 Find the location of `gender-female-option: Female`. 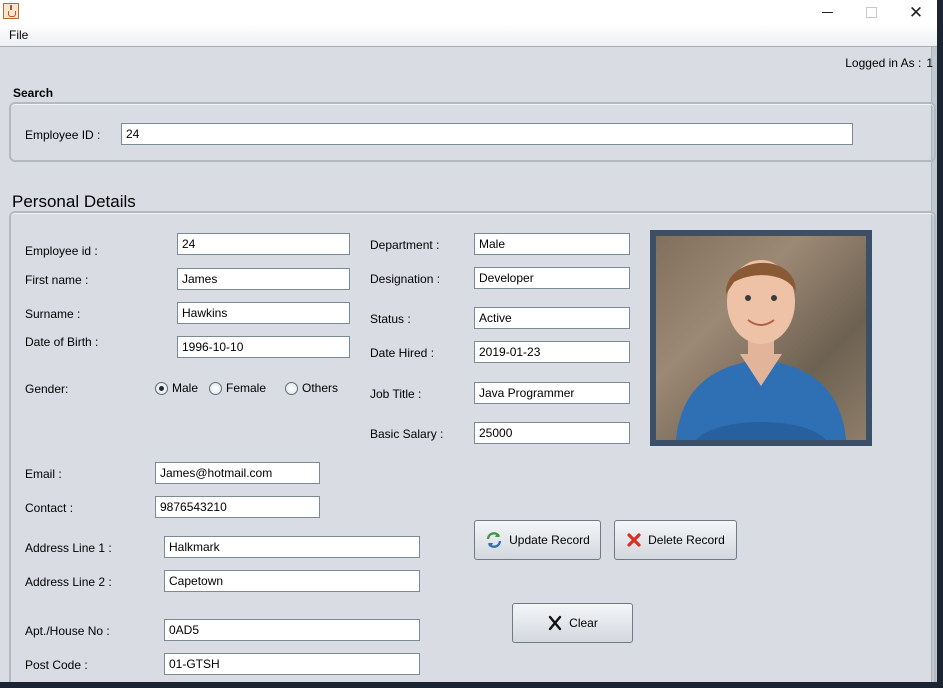

gender-female-option: Female is located at coordinates (237, 388).